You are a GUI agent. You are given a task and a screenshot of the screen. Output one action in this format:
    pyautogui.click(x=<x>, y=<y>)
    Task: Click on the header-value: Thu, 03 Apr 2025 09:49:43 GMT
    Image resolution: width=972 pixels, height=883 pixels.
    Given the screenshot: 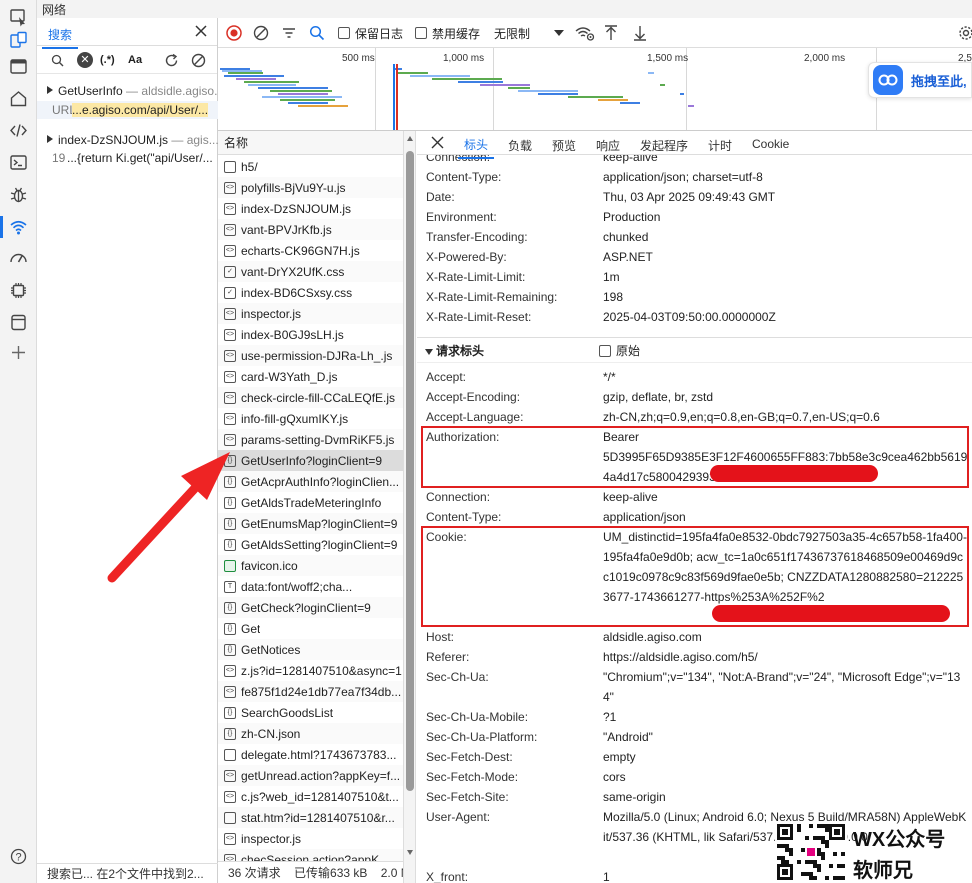 What is the action you would take?
    pyautogui.click(x=785, y=197)
    